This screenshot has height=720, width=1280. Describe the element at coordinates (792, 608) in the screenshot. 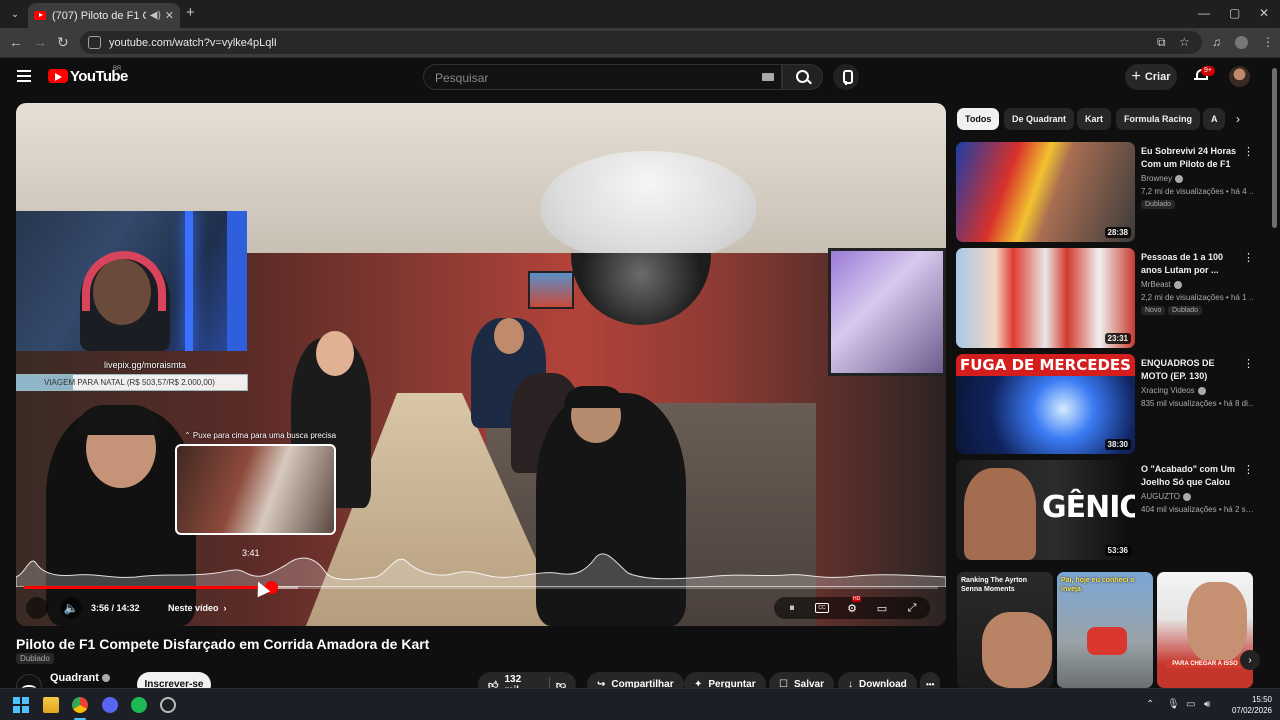

I see `autoplay-toggle-icon: ⏸` at that location.